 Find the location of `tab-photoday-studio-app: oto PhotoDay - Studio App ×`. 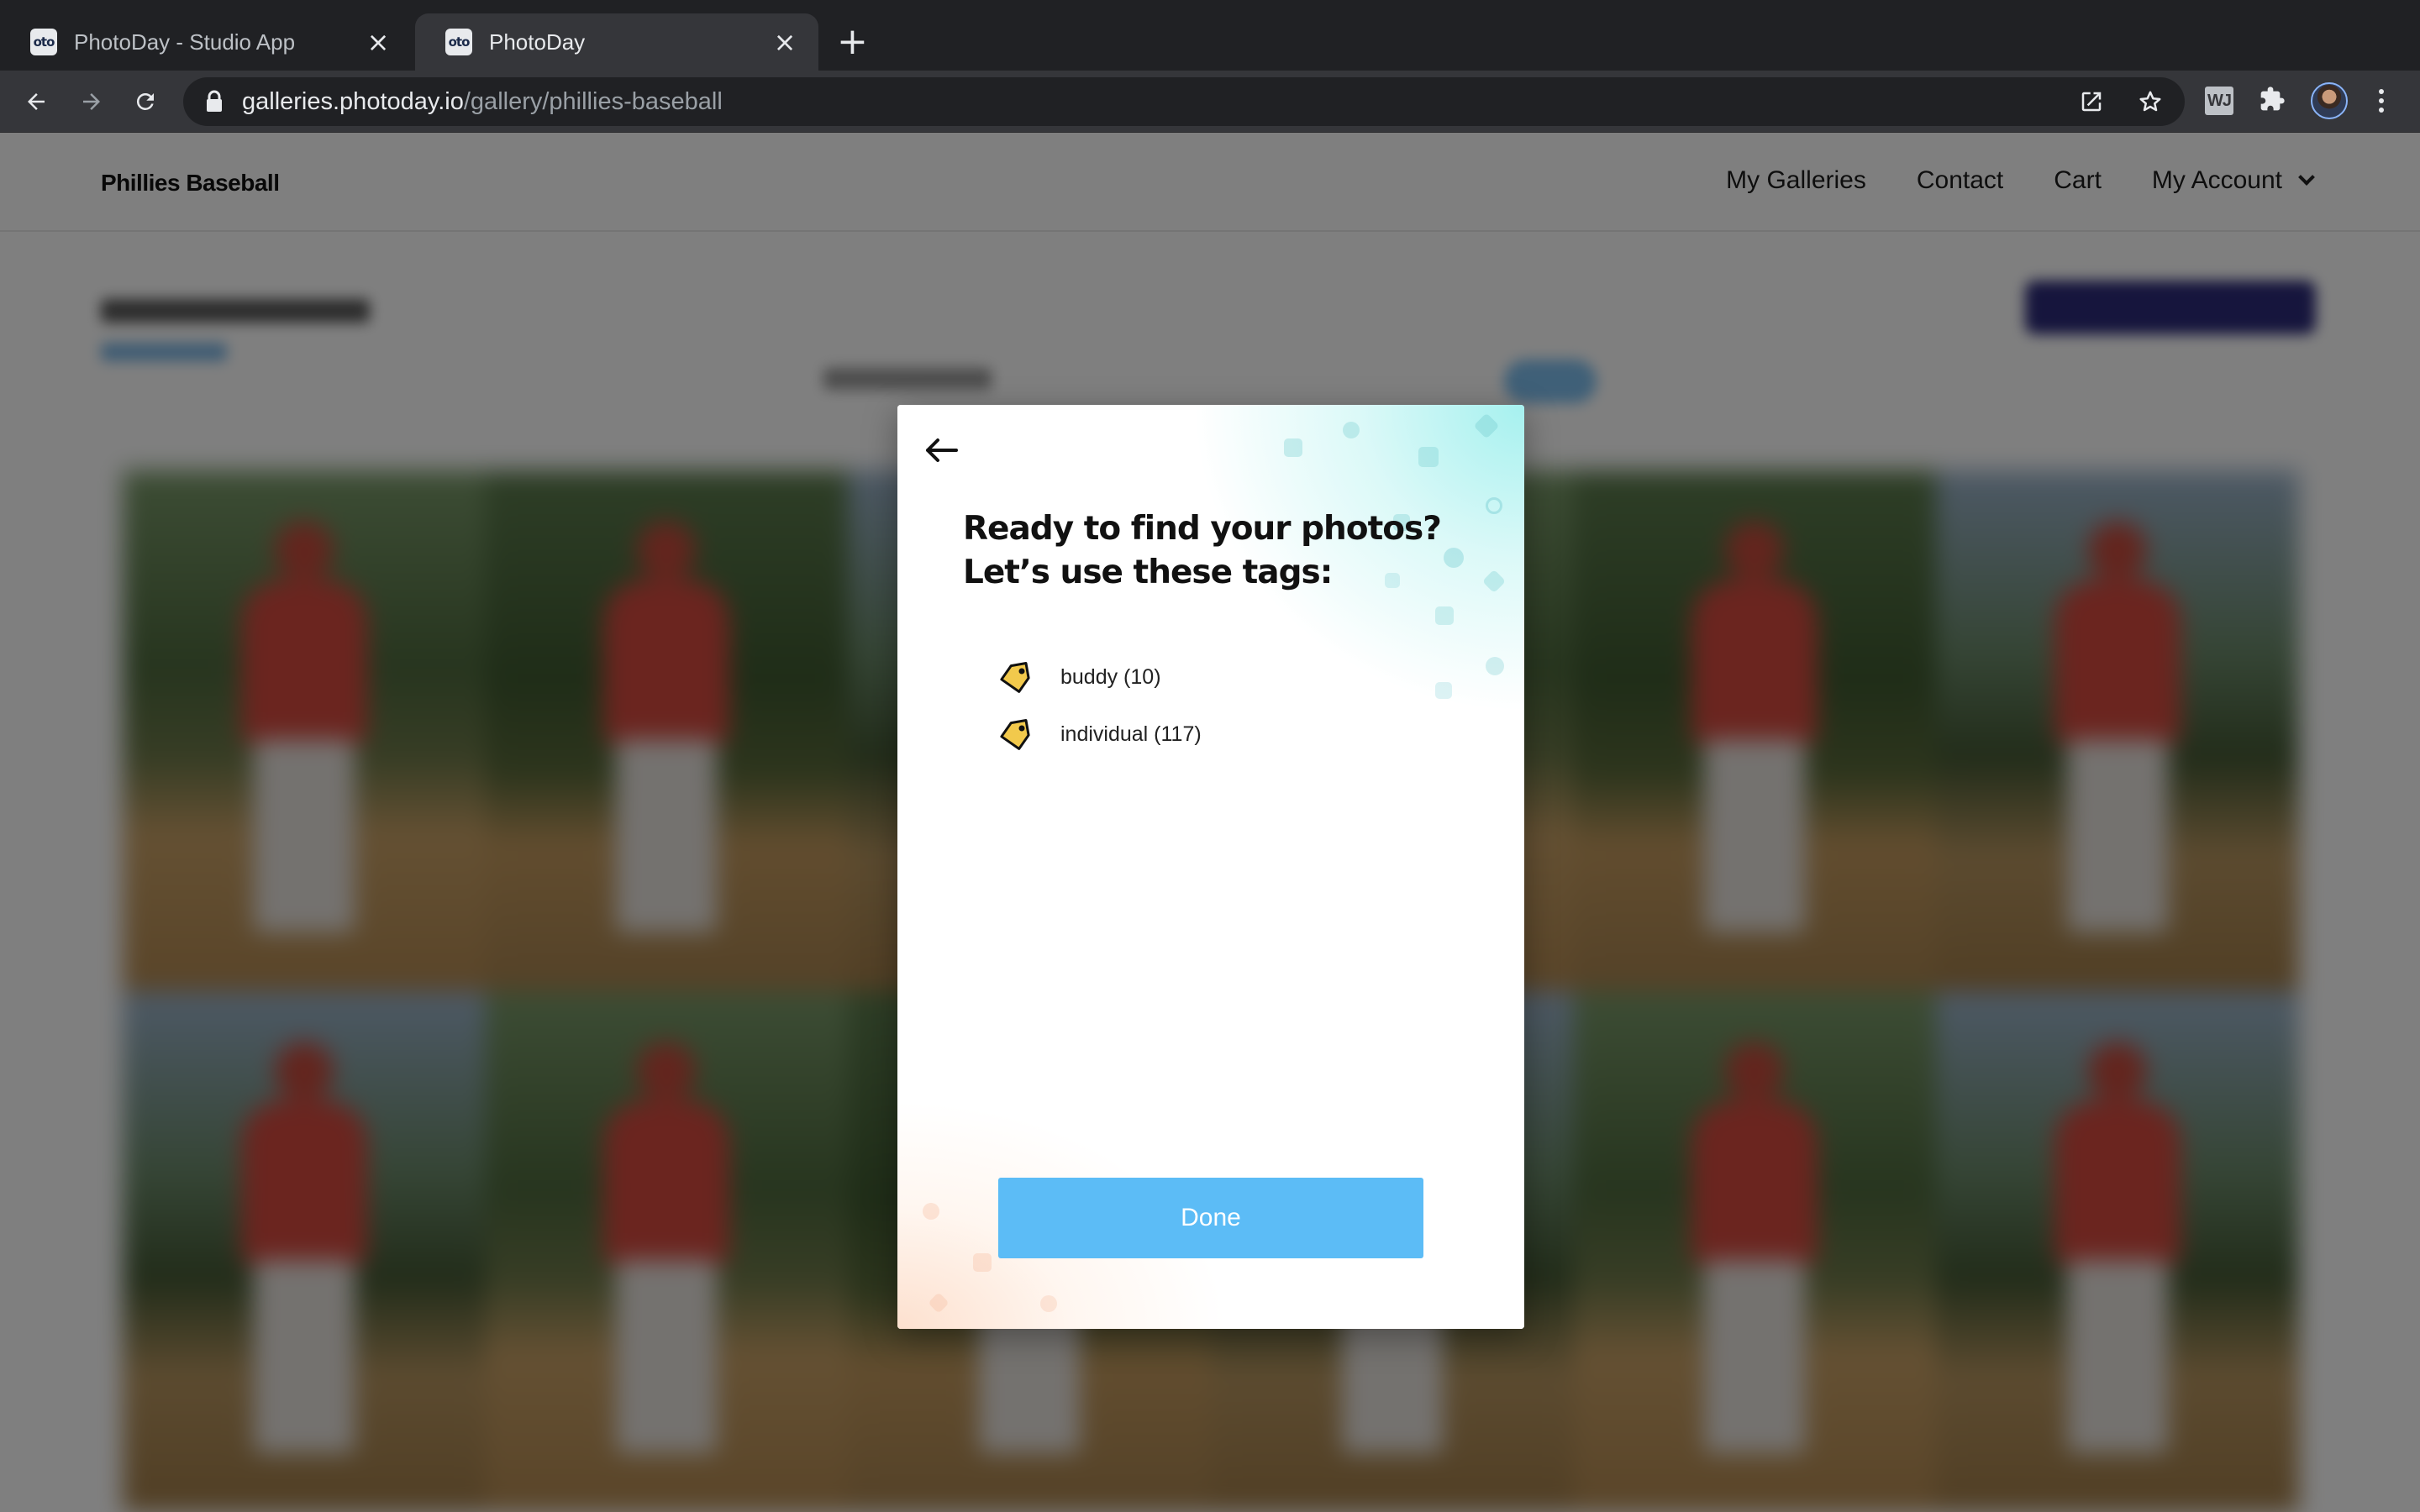

tab-photoday-studio-app: oto PhotoDay - Studio App × is located at coordinates (206, 42).